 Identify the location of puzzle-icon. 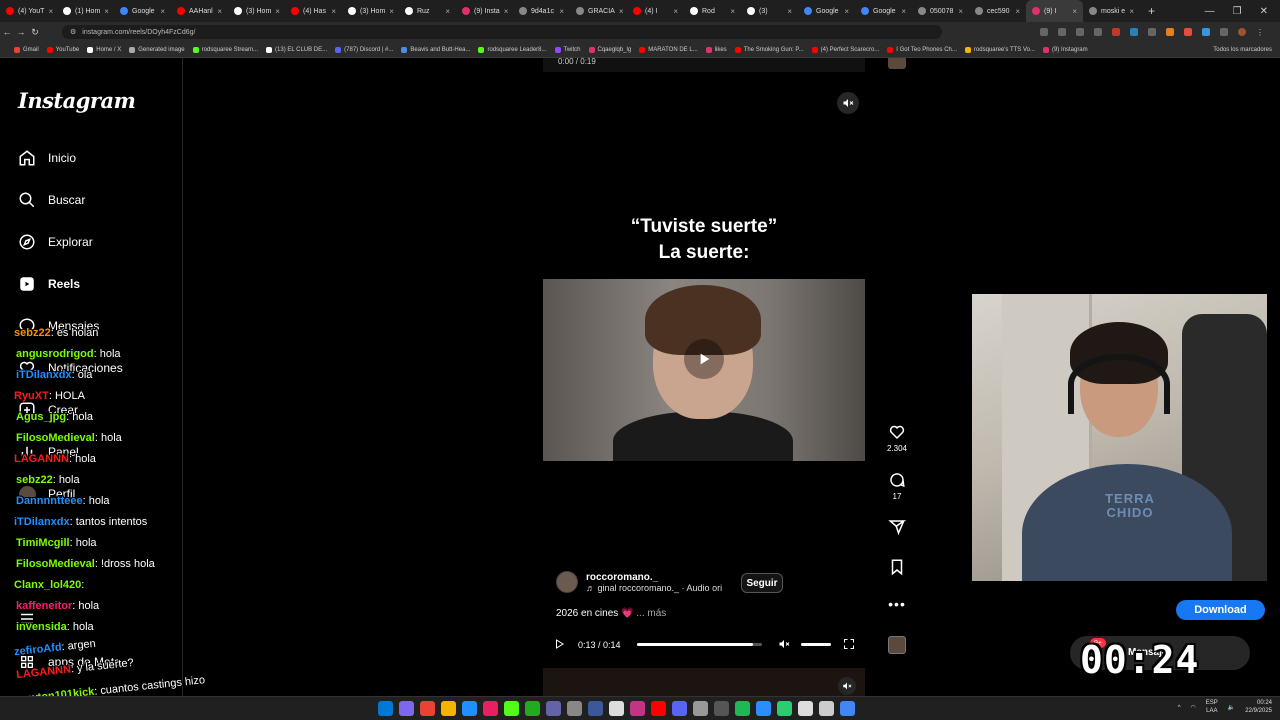
(1224, 32).